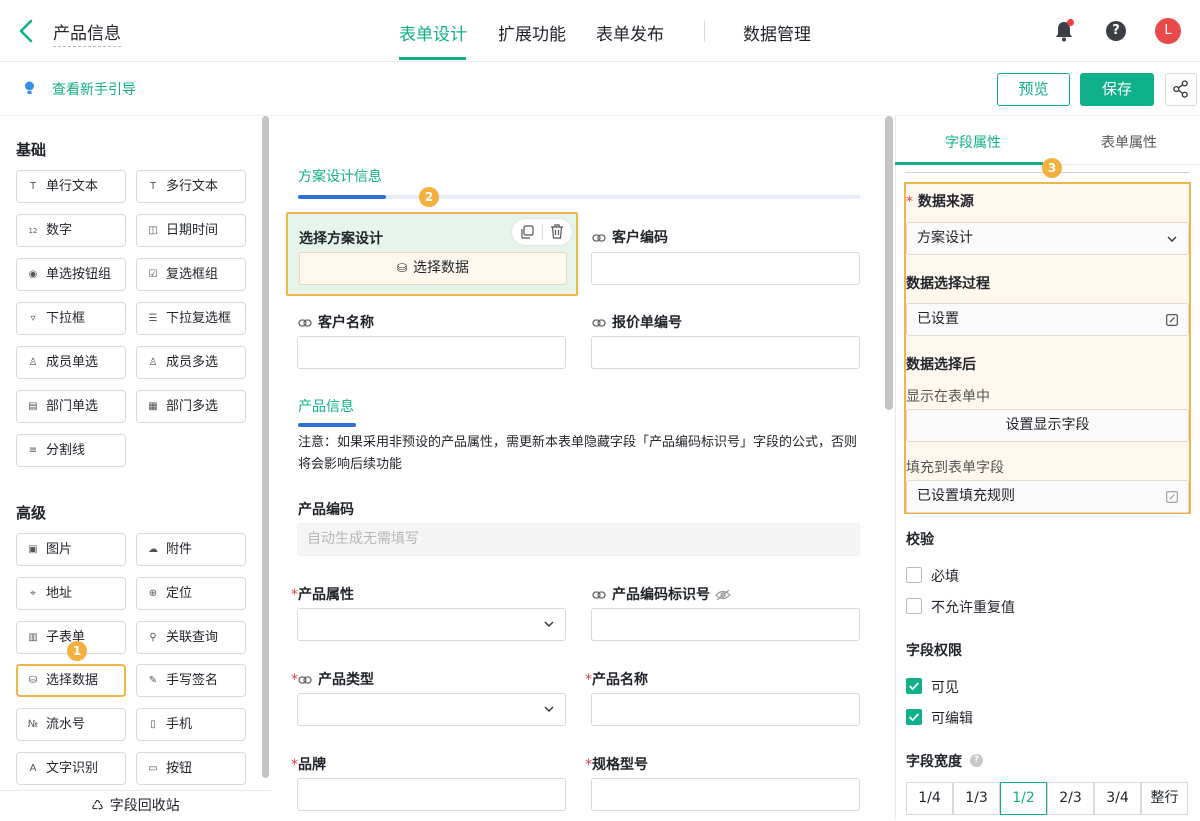  Describe the element at coordinates (973, 142) in the screenshot. I see `tab-field-properties: 字段属性` at that location.